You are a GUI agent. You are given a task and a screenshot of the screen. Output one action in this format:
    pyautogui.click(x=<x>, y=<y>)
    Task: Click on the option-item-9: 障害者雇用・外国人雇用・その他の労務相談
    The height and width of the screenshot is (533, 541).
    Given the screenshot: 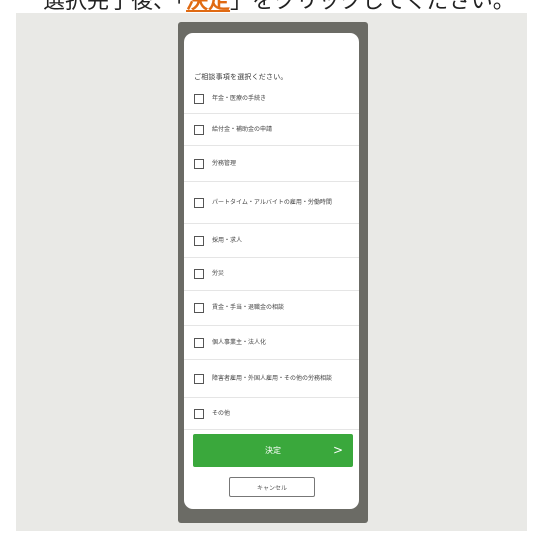 What is the action you would take?
    pyautogui.click(x=271, y=379)
    